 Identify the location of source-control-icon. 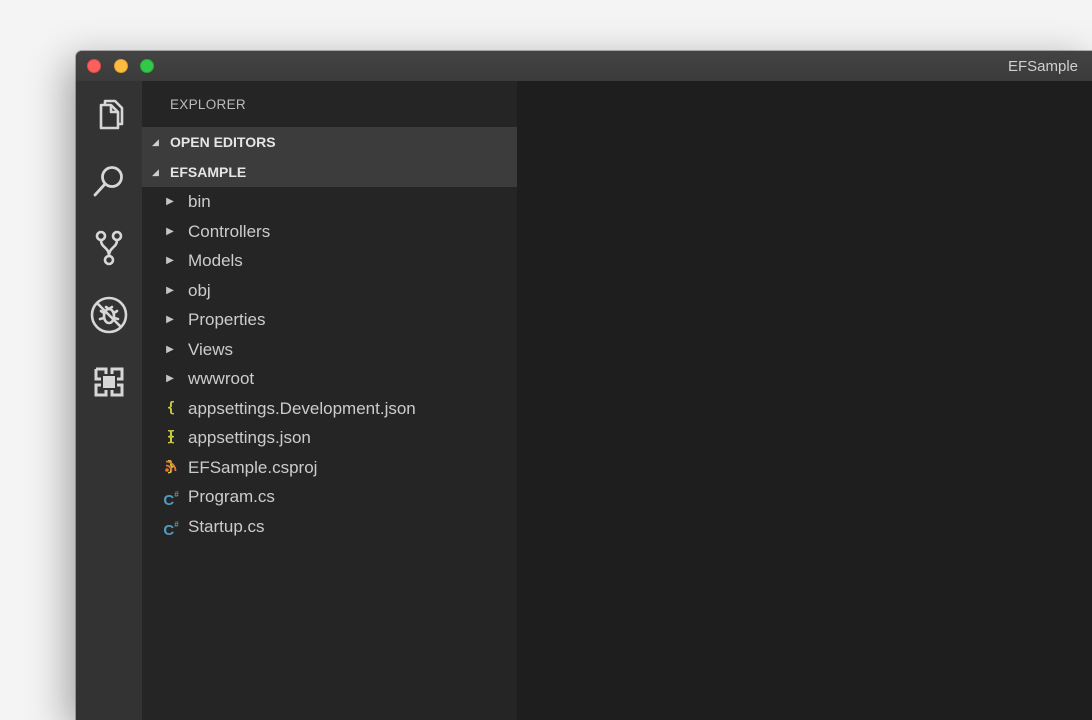
(109, 247).